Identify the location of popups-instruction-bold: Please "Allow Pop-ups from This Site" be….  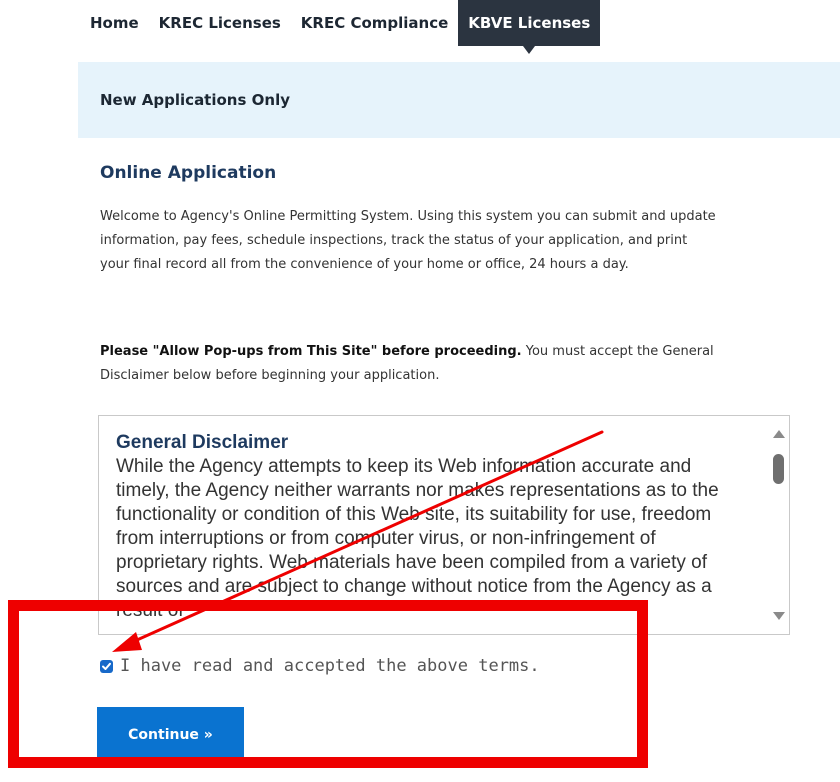
(311, 351).